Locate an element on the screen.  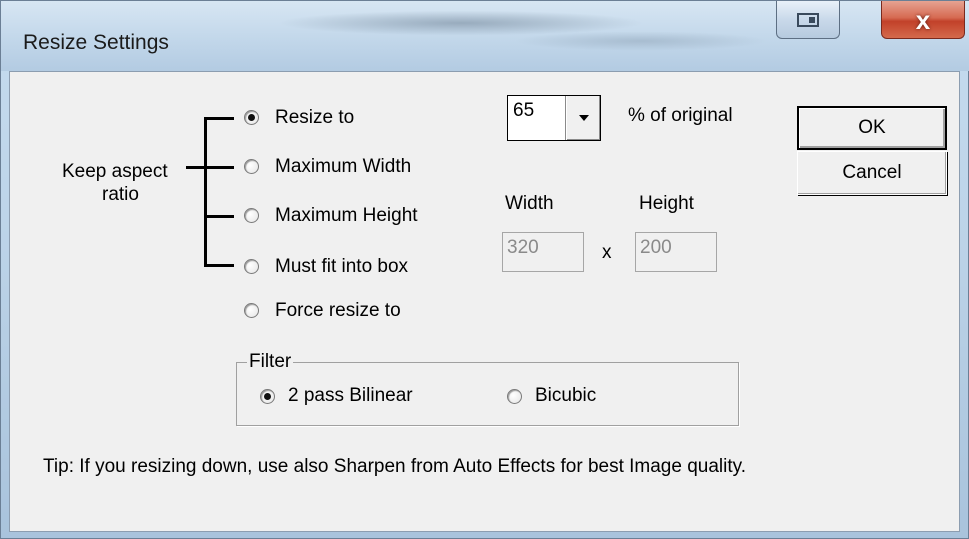
radio-maximum-height is located at coordinates (251, 215).